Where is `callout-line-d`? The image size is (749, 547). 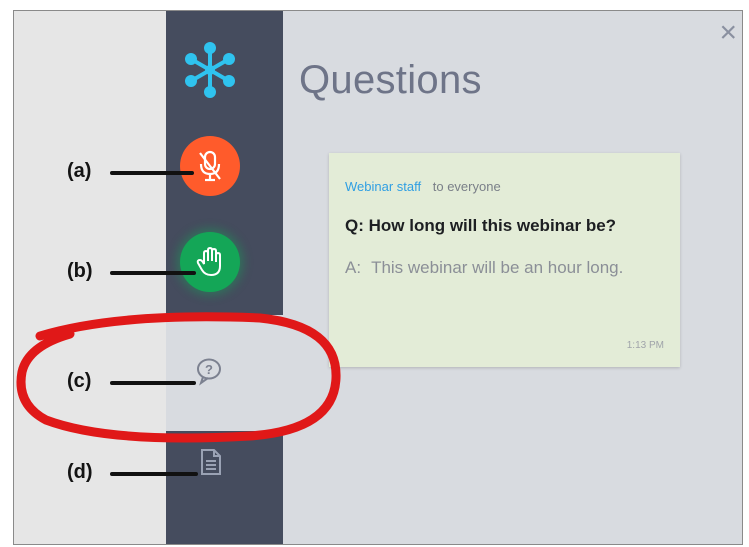
callout-line-d is located at coordinates (154, 474).